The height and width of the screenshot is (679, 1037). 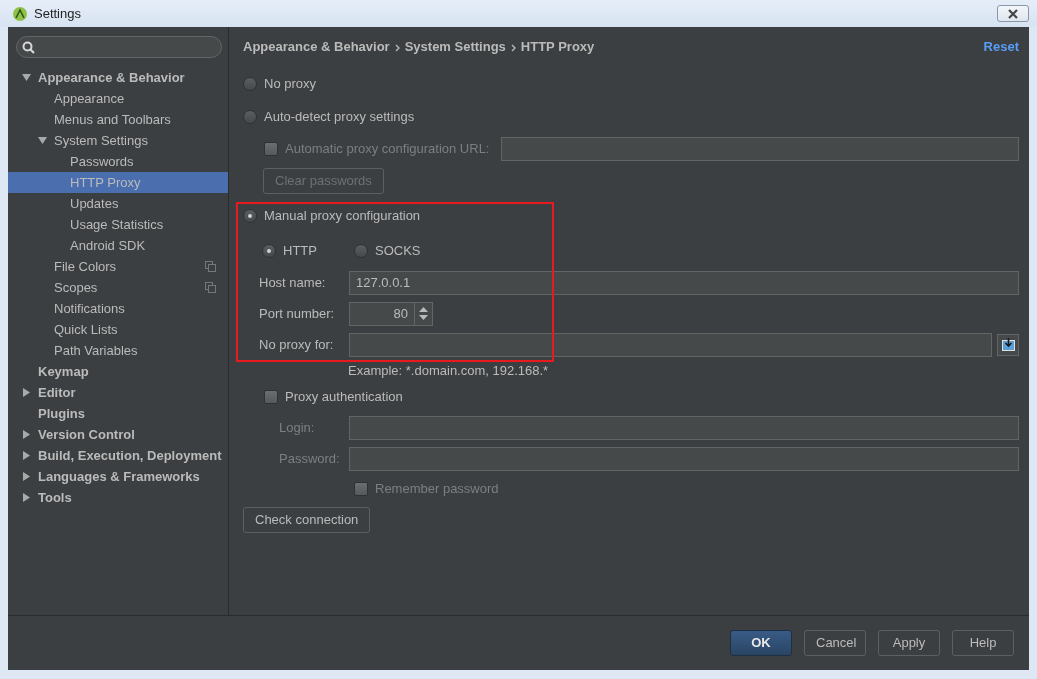 What do you see at coordinates (455, 47) in the screenshot?
I see `breadcrumb-item: System Settings` at bounding box center [455, 47].